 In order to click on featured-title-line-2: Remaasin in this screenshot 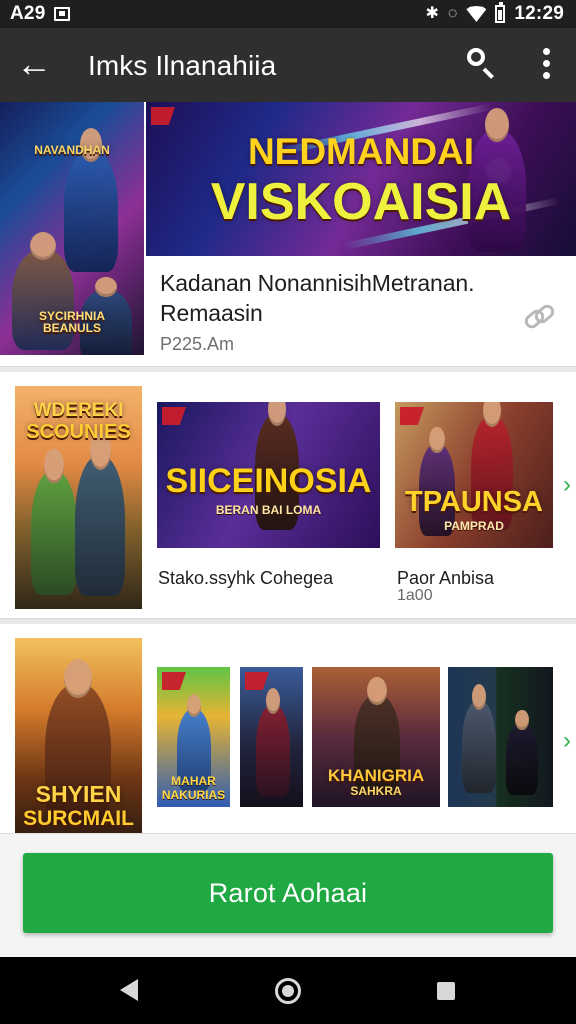, I will do `click(211, 313)`.